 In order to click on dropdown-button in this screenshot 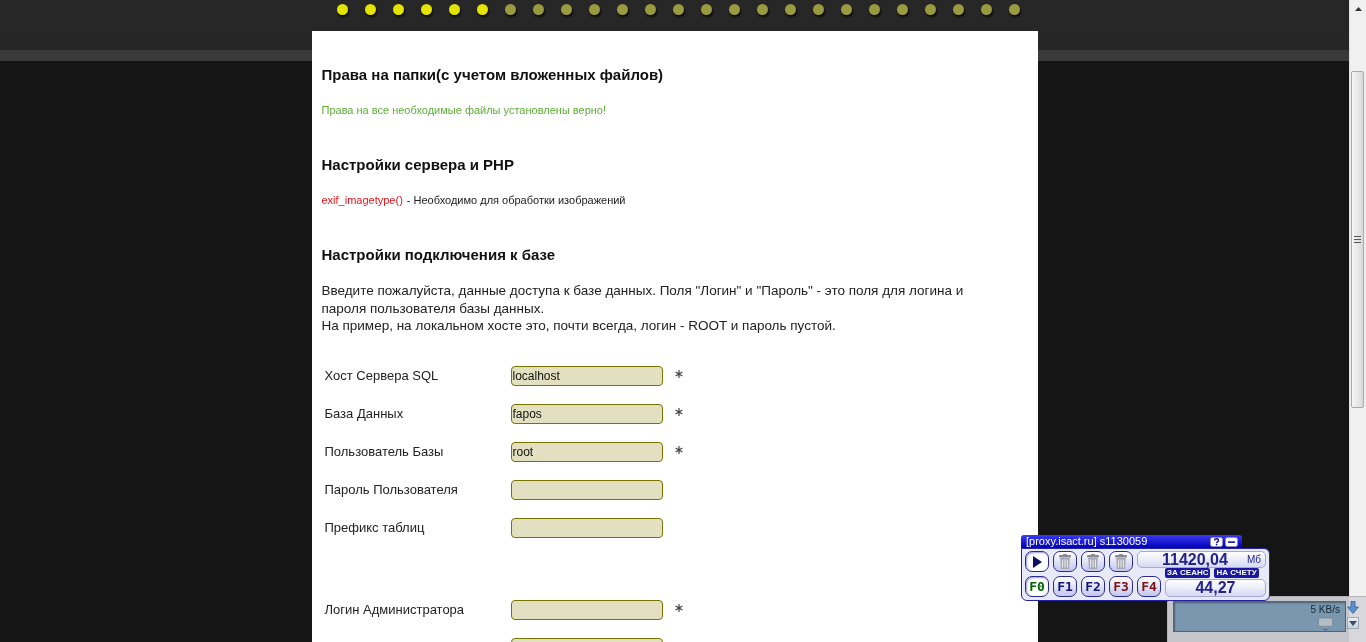, I will do `click(1353, 623)`.